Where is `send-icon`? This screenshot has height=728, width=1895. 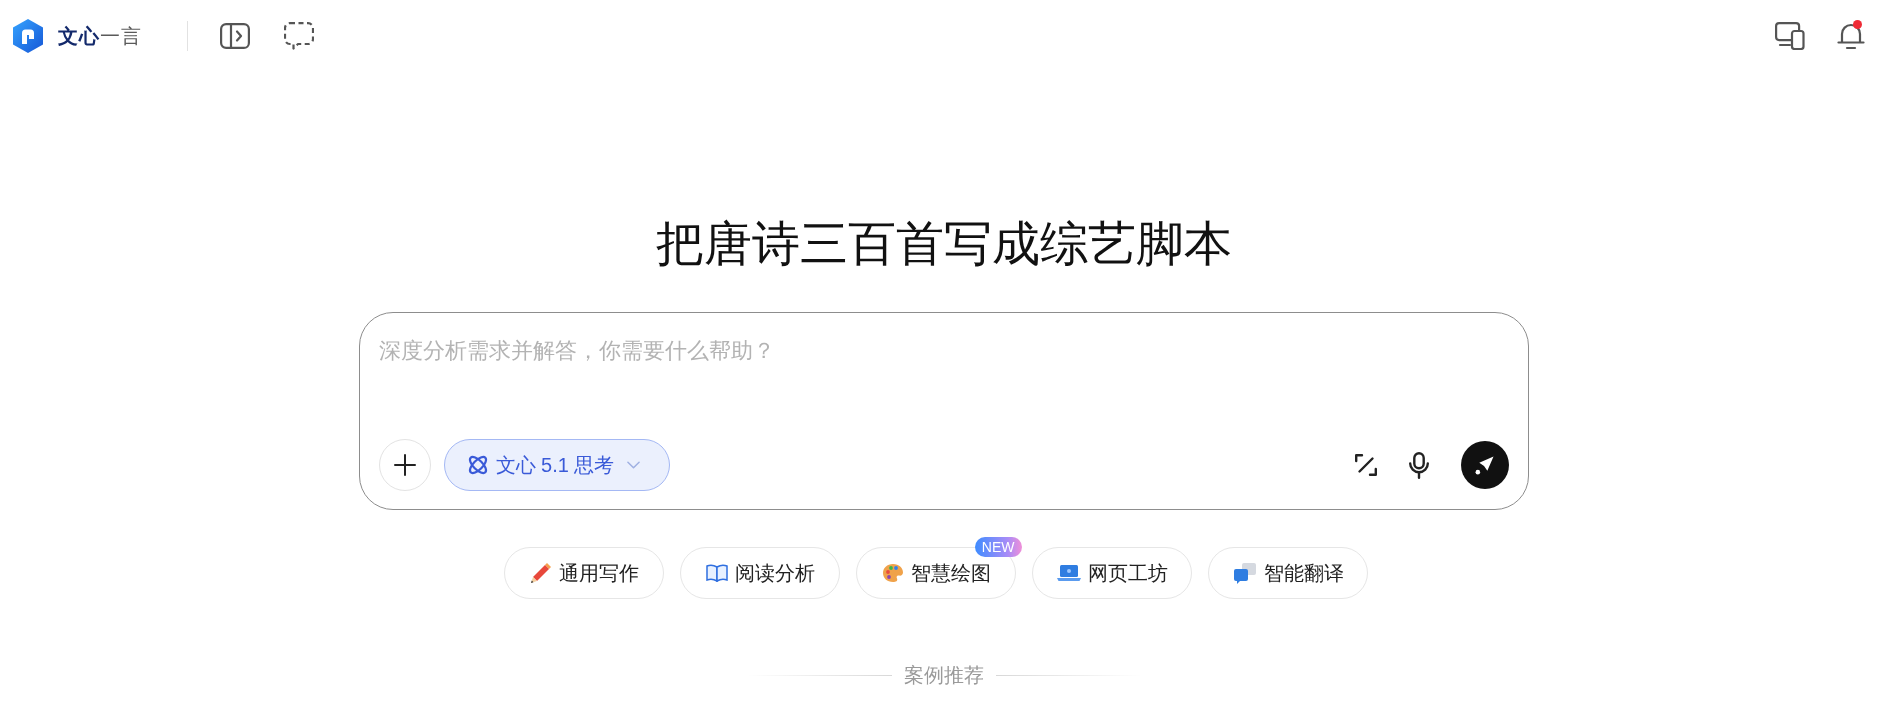 send-icon is located at coordinates (1484, 465).